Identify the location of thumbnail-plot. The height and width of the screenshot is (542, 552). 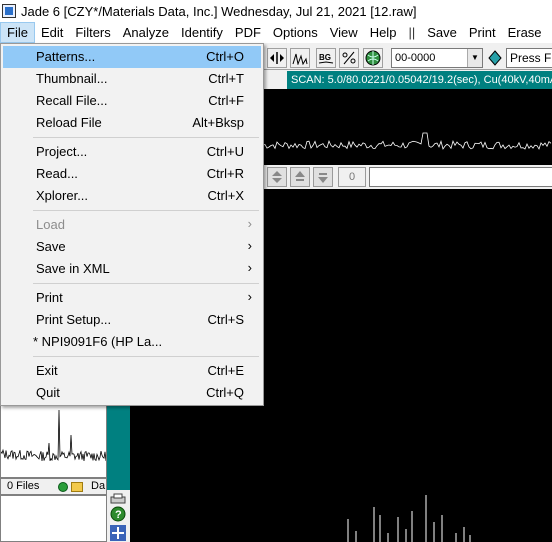
(53, 441).